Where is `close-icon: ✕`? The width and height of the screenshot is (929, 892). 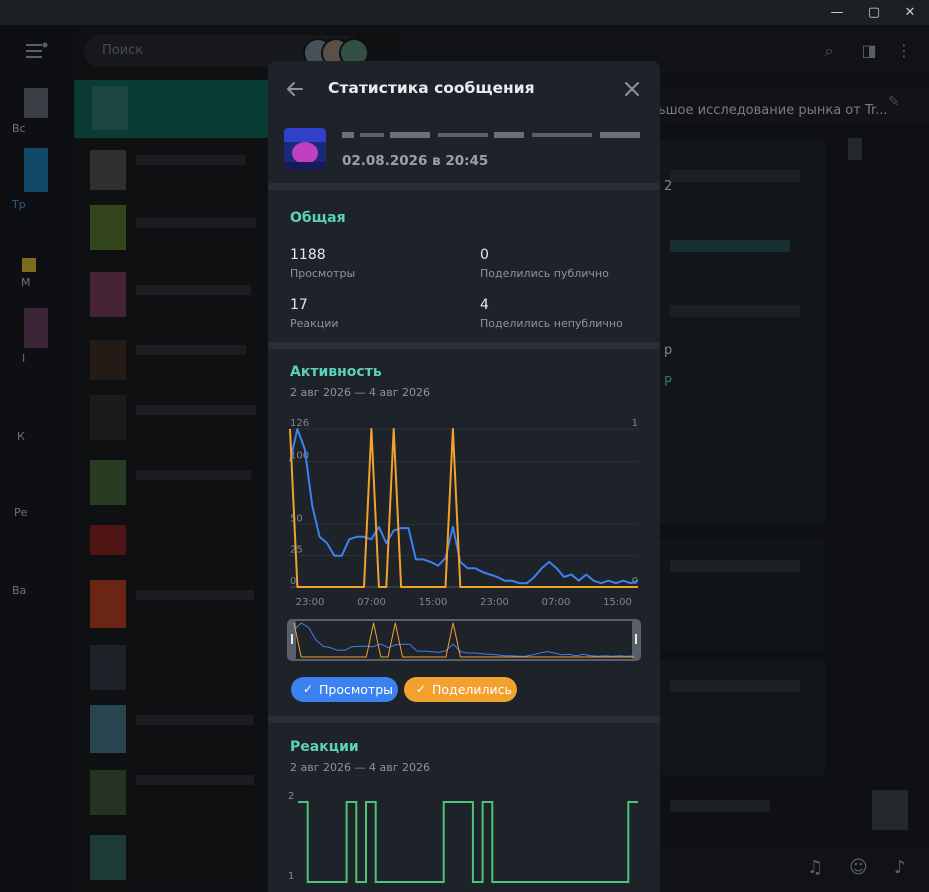 close-icon: ✕ is located at coordinates (910, 12).